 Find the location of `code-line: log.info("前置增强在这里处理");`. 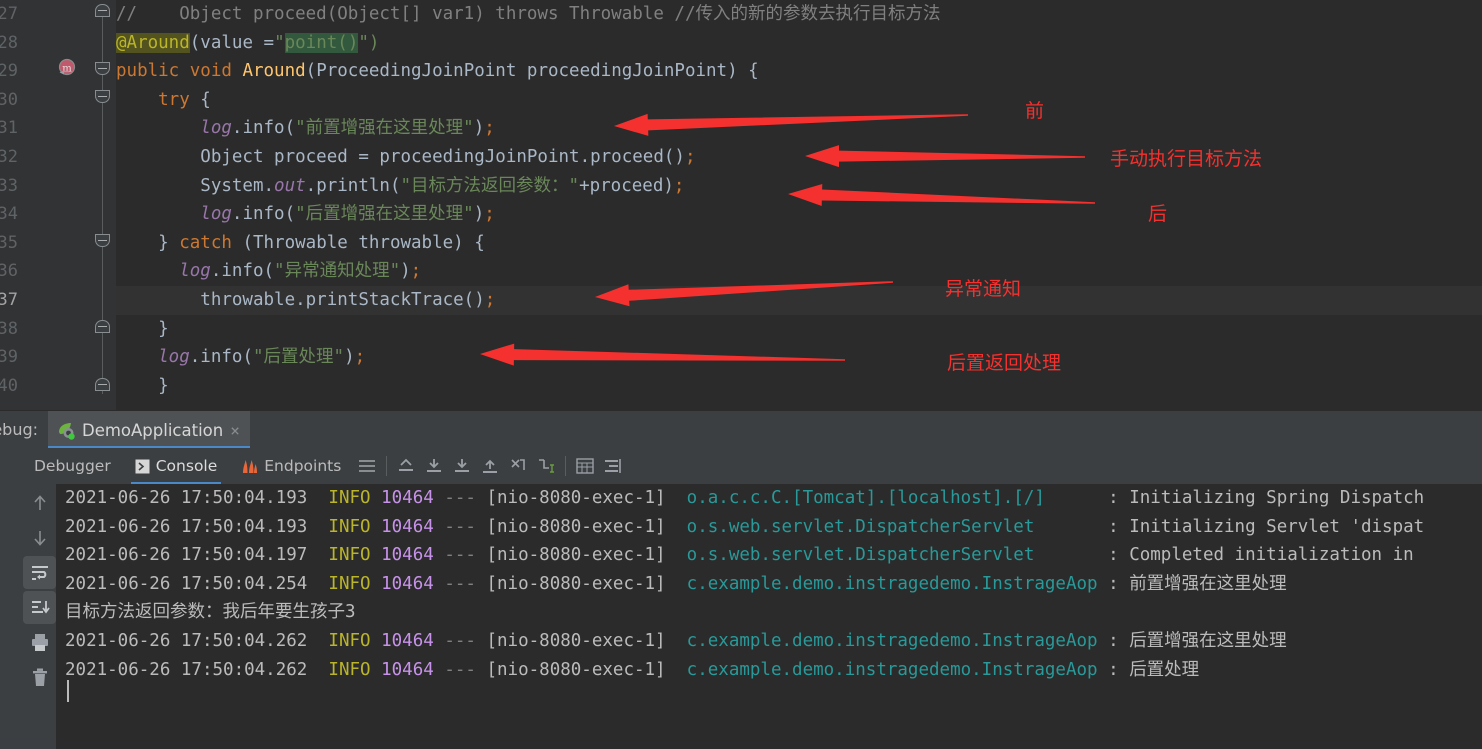

code-line: log.info("前置增强在这里处理"); is located at coordinates (305, 128).